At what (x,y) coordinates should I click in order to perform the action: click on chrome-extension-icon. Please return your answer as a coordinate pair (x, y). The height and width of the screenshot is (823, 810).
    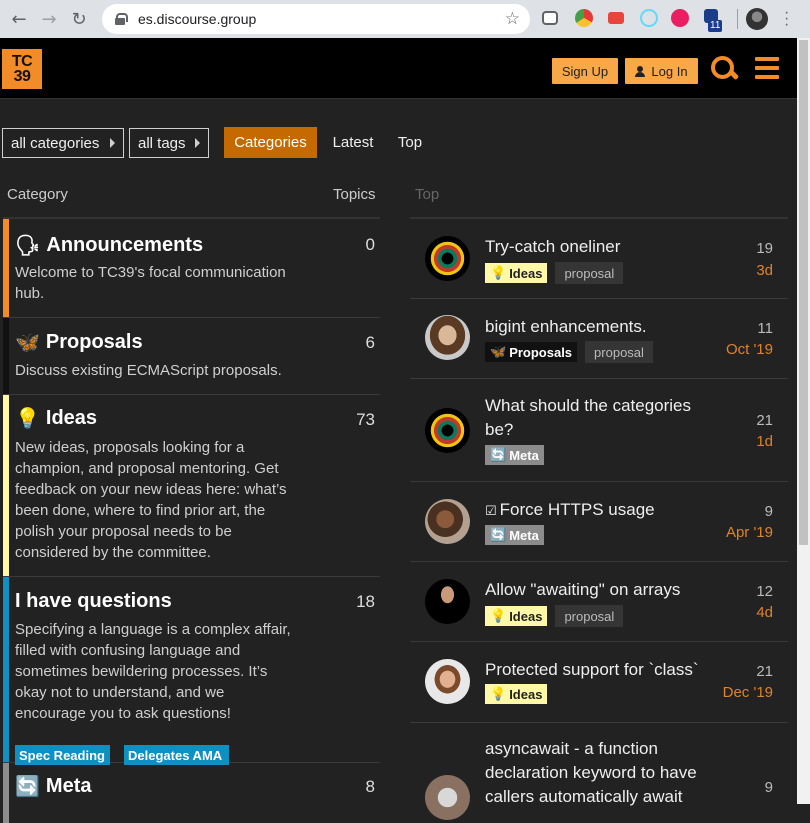
    Looking at the image, I should click on (584, 18).